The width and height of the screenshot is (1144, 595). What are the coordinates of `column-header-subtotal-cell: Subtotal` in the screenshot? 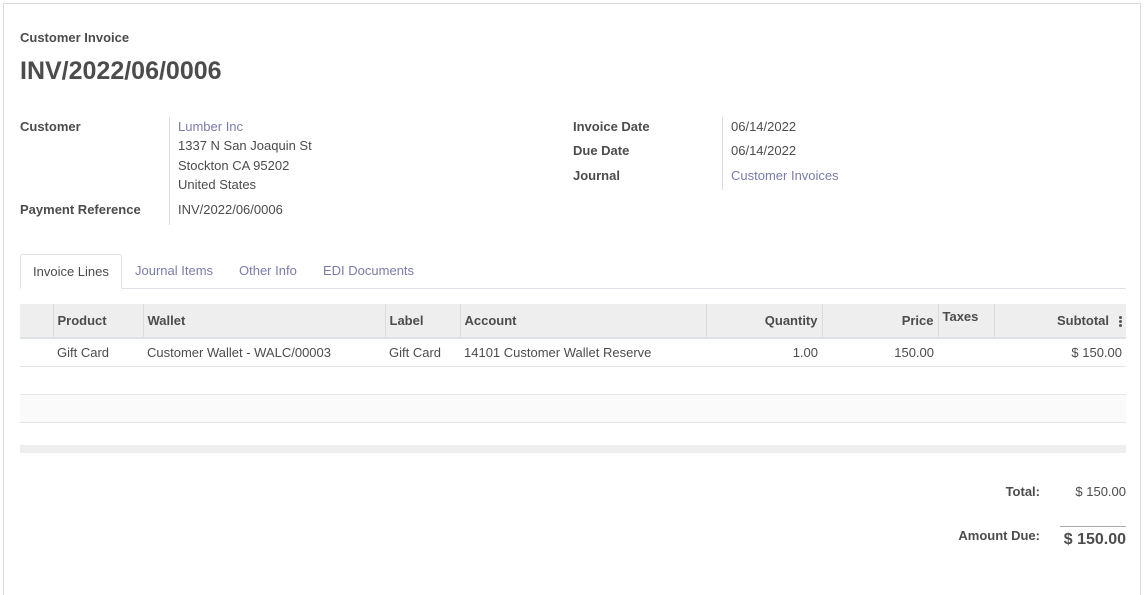 It's located at (1059, 321).